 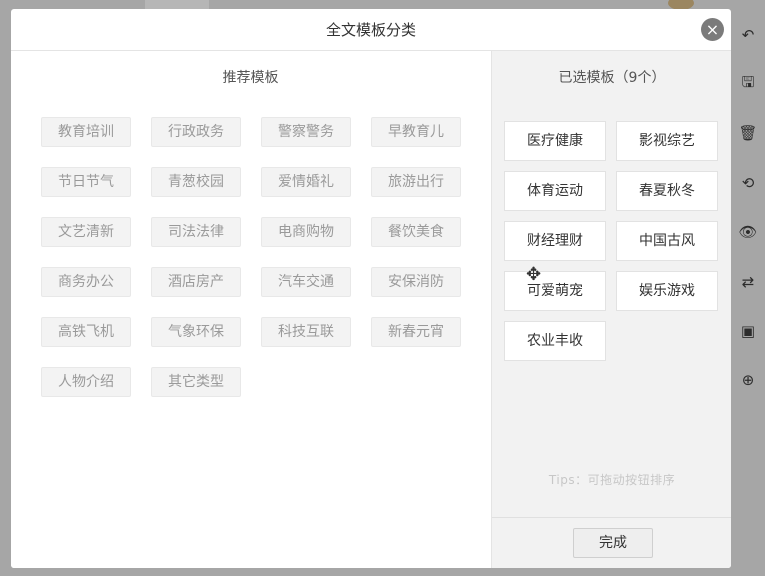 I want to click on selected-item: 可爱萌宠, so click(x=555, y=291).